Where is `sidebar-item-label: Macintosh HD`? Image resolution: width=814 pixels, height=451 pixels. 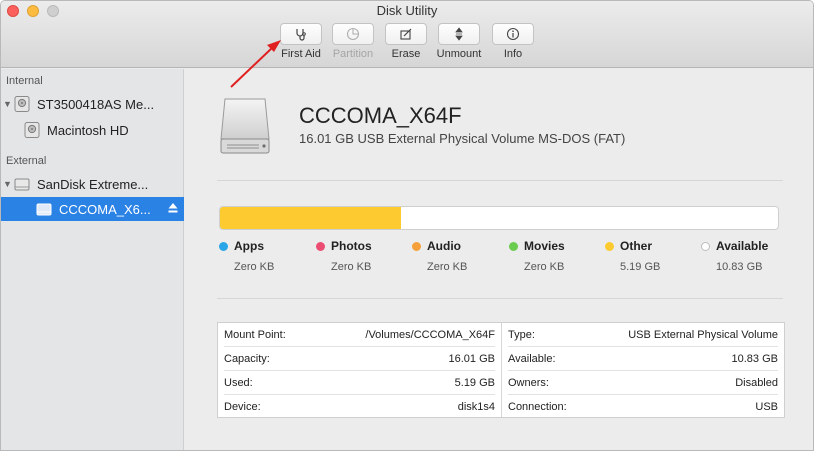 sidebar-item-label: Macintosh HD is located at coordinates (88, 130).